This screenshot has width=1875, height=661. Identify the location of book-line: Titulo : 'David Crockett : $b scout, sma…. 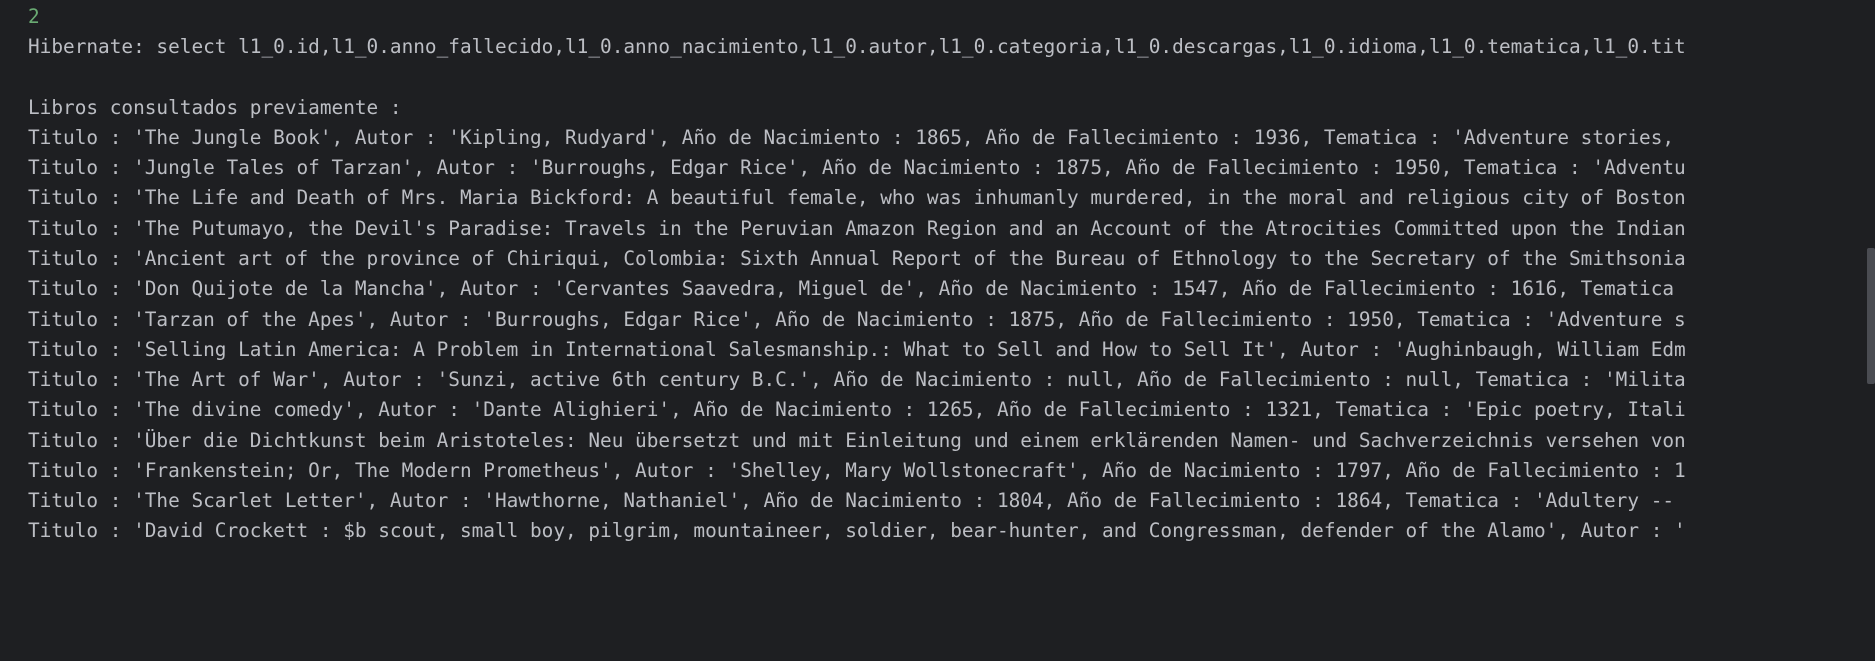
(857, 530).